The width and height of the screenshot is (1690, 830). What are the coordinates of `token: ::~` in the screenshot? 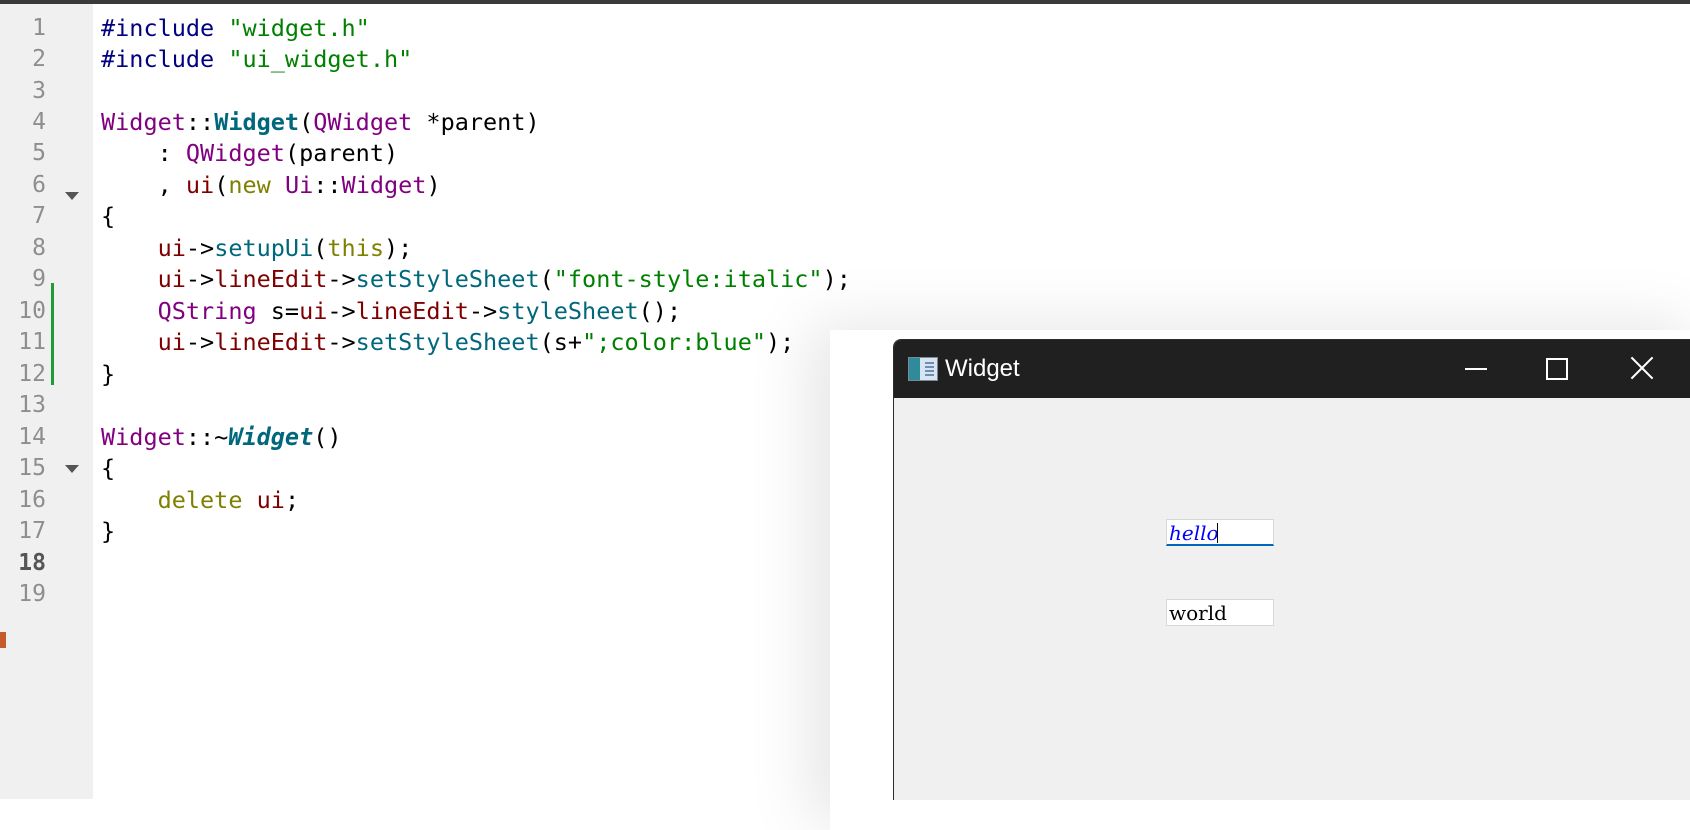 It's located at (207, 437).